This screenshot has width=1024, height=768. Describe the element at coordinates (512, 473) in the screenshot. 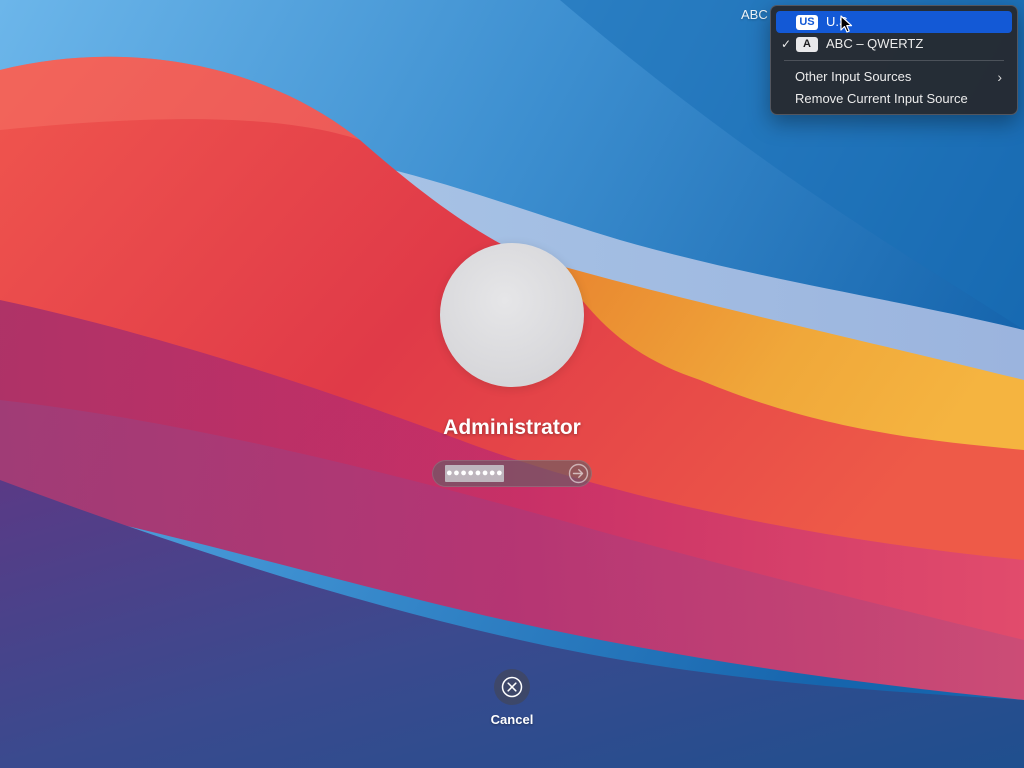

I see `password-input: ●●●●●●●●` at that location.